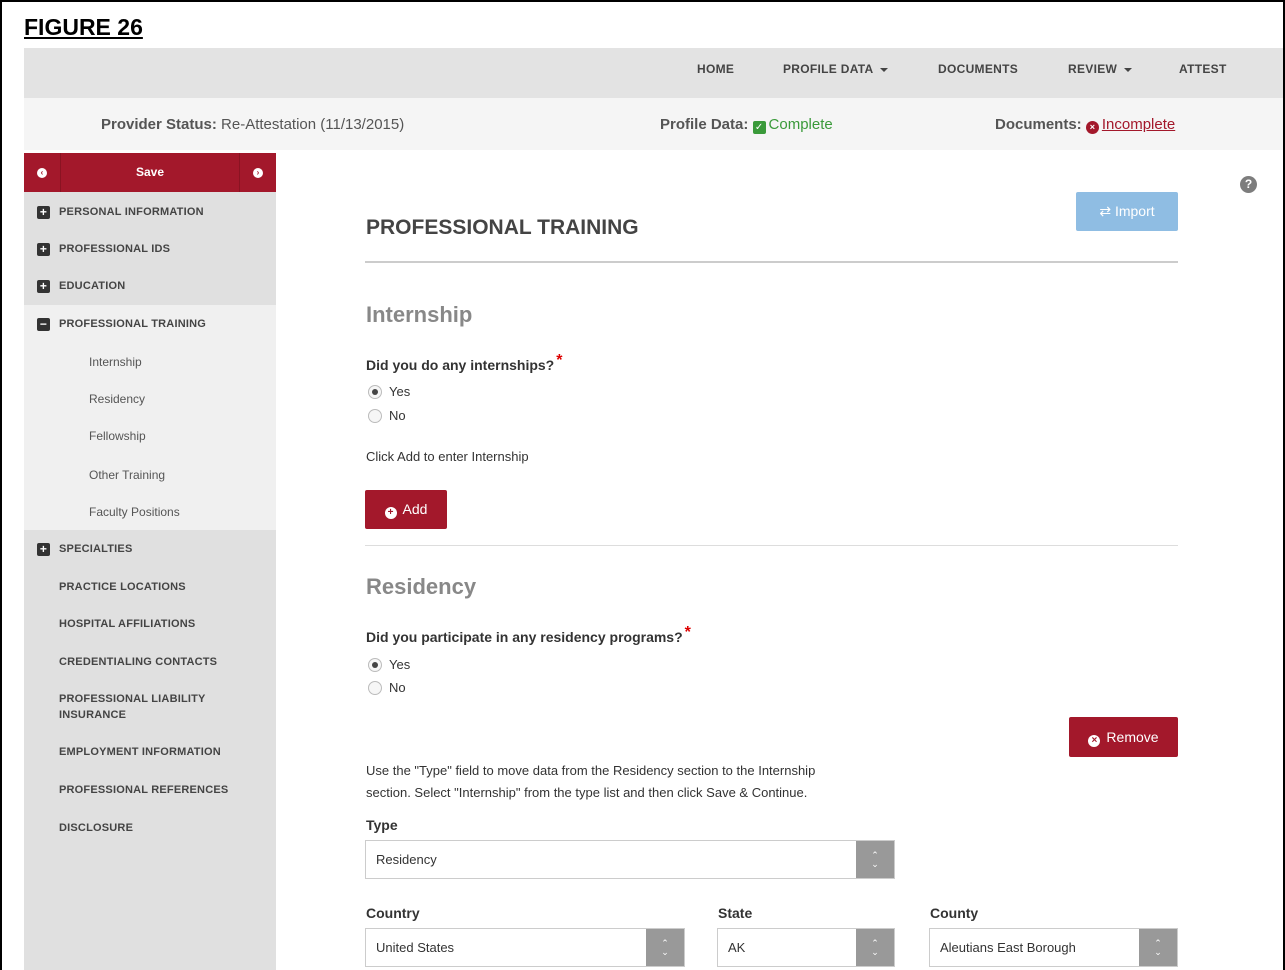 The image size is (1285, 970). I want to click on type-select: Residency ⌃ ⌄, so click(630, 859).